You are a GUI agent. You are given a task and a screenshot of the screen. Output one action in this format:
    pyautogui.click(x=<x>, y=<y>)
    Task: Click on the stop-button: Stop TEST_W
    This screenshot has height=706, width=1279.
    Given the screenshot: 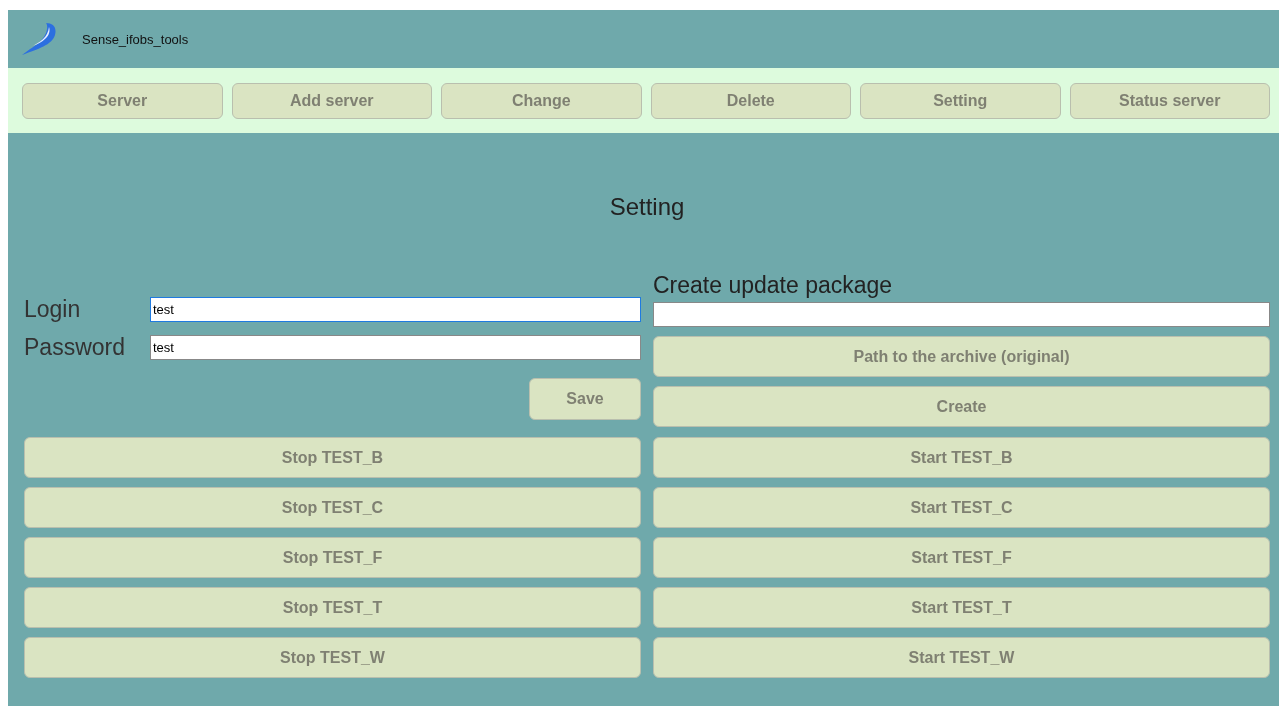 What is the action you would take?
    pyautogui.click(x=332, y=657)
    